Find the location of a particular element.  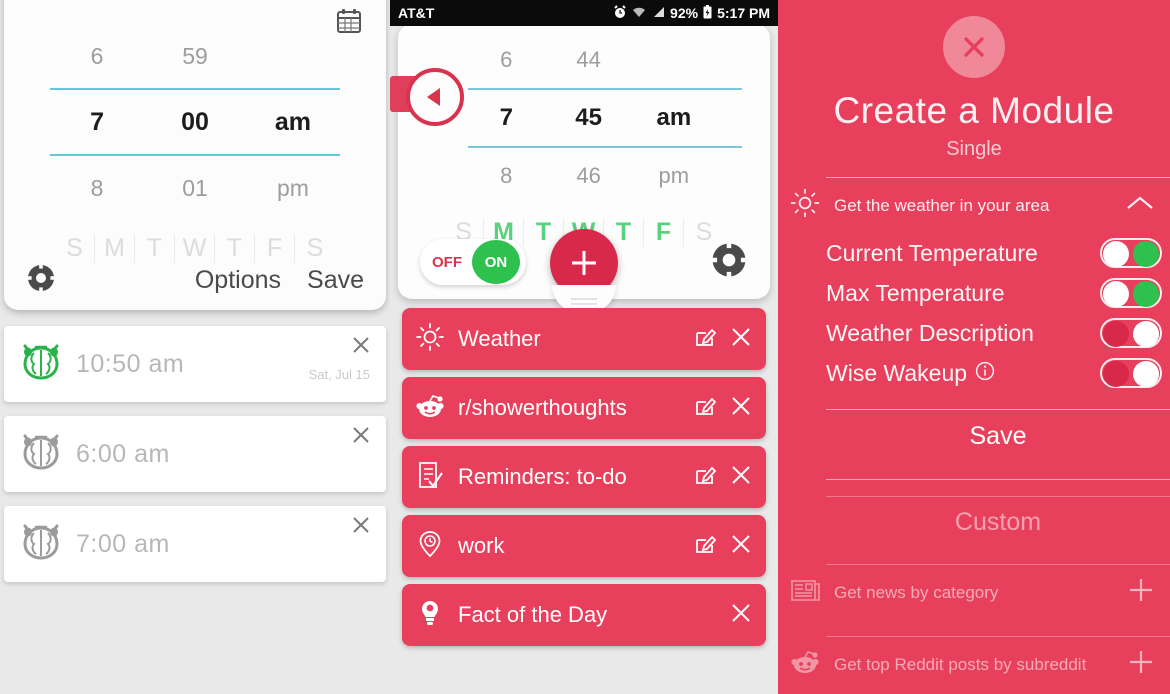

hour-next: 8 is located at coordinates (97, 188).